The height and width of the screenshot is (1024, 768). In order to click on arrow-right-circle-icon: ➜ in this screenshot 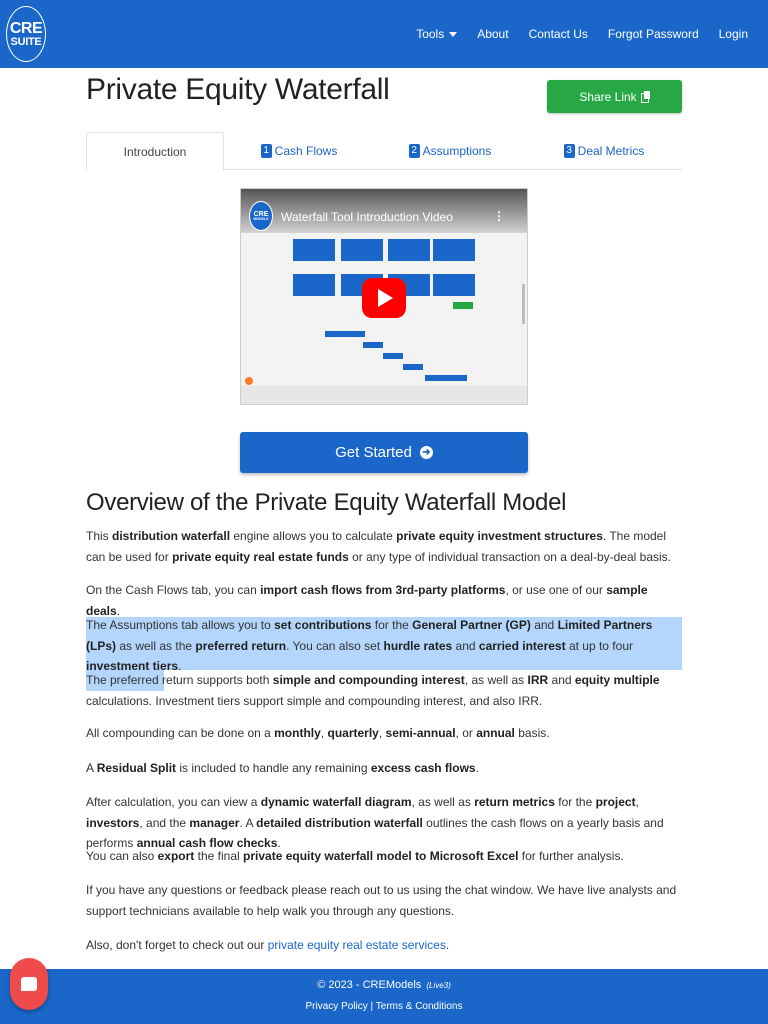, I will do `click(426, 452)`.